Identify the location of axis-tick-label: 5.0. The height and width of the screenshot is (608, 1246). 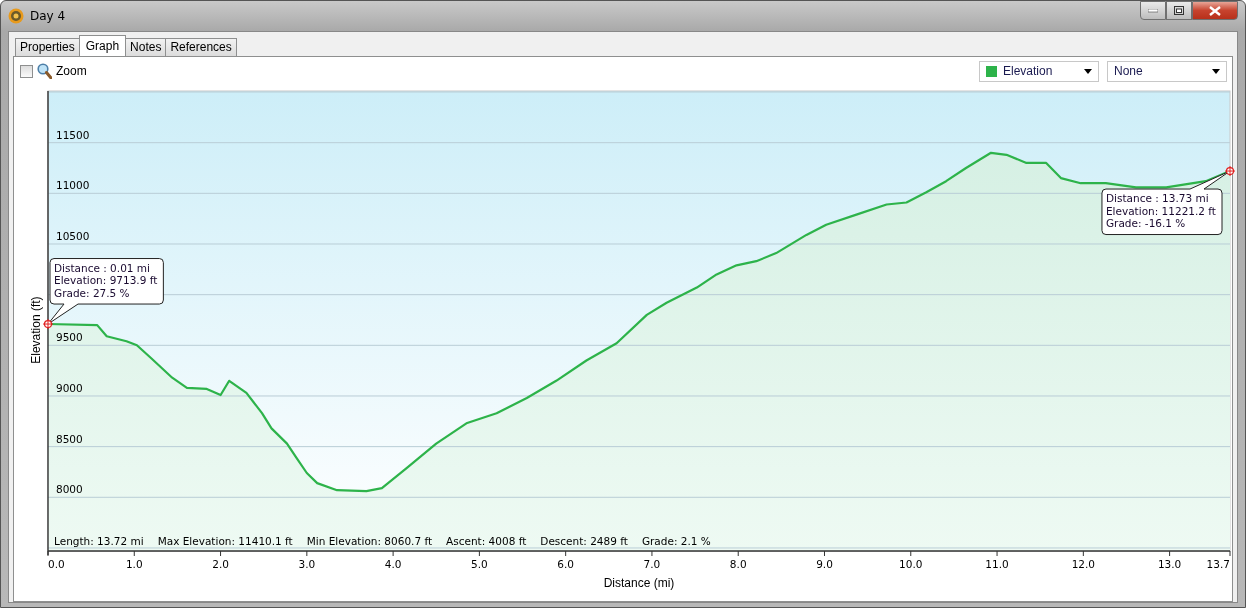
(479, 564).